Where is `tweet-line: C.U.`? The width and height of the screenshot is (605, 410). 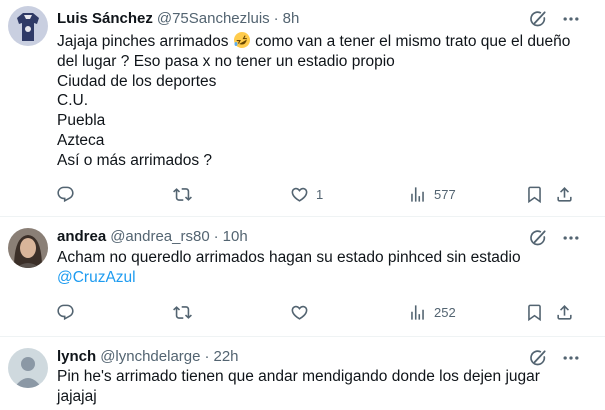 tweet-line: C.U. is located at coordinates (72, 101).